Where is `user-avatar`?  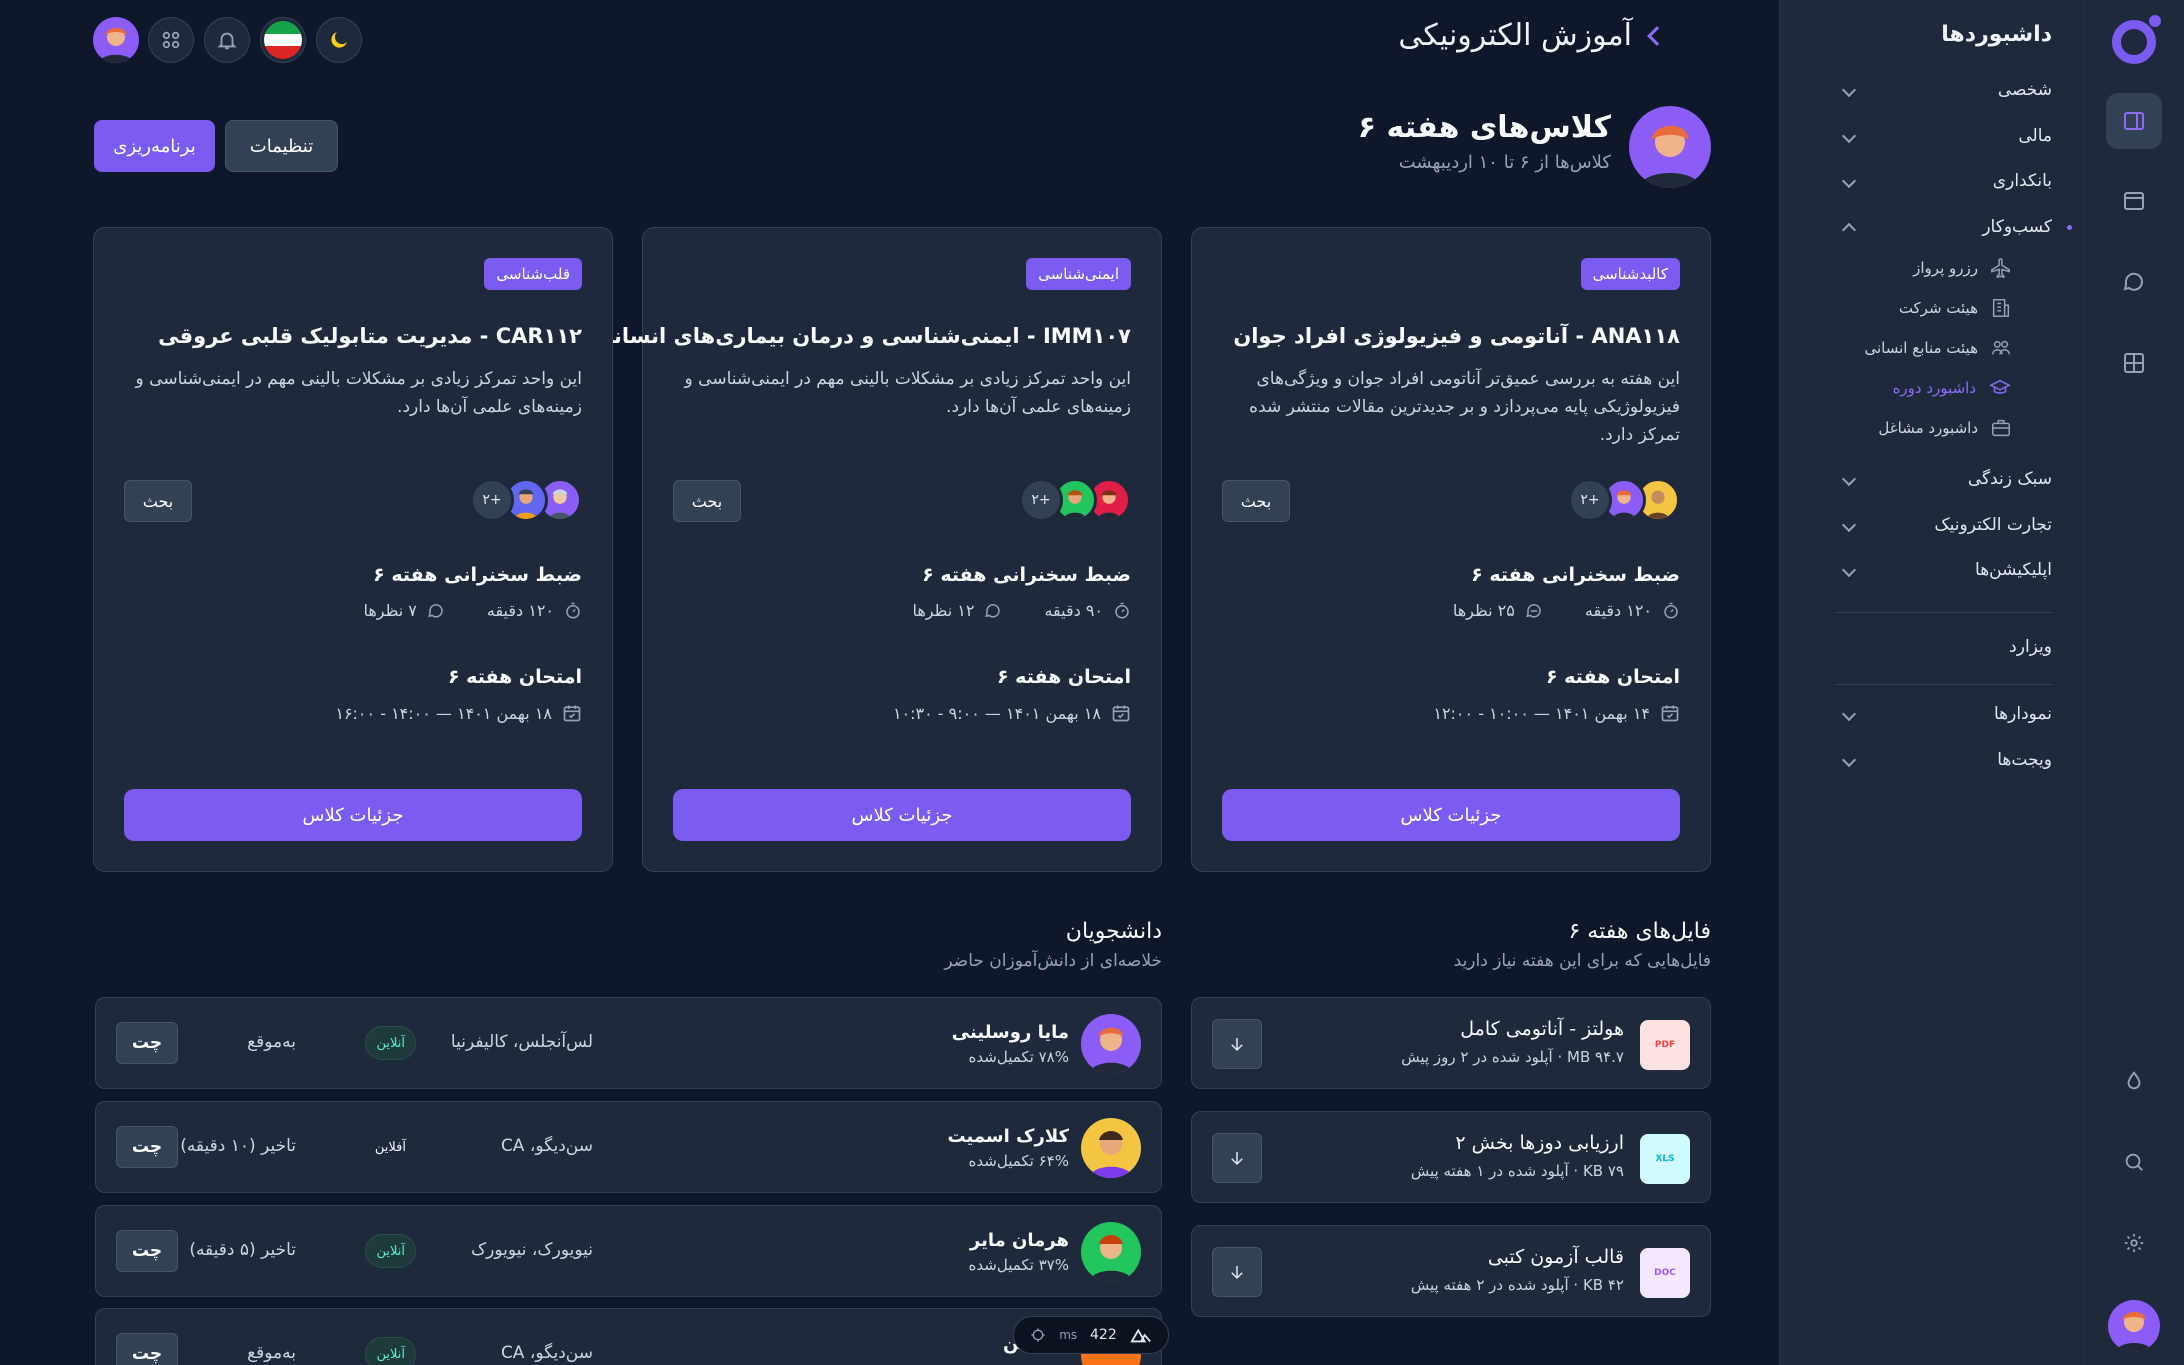
user-avatar is located at coordinates (2134, 1326).